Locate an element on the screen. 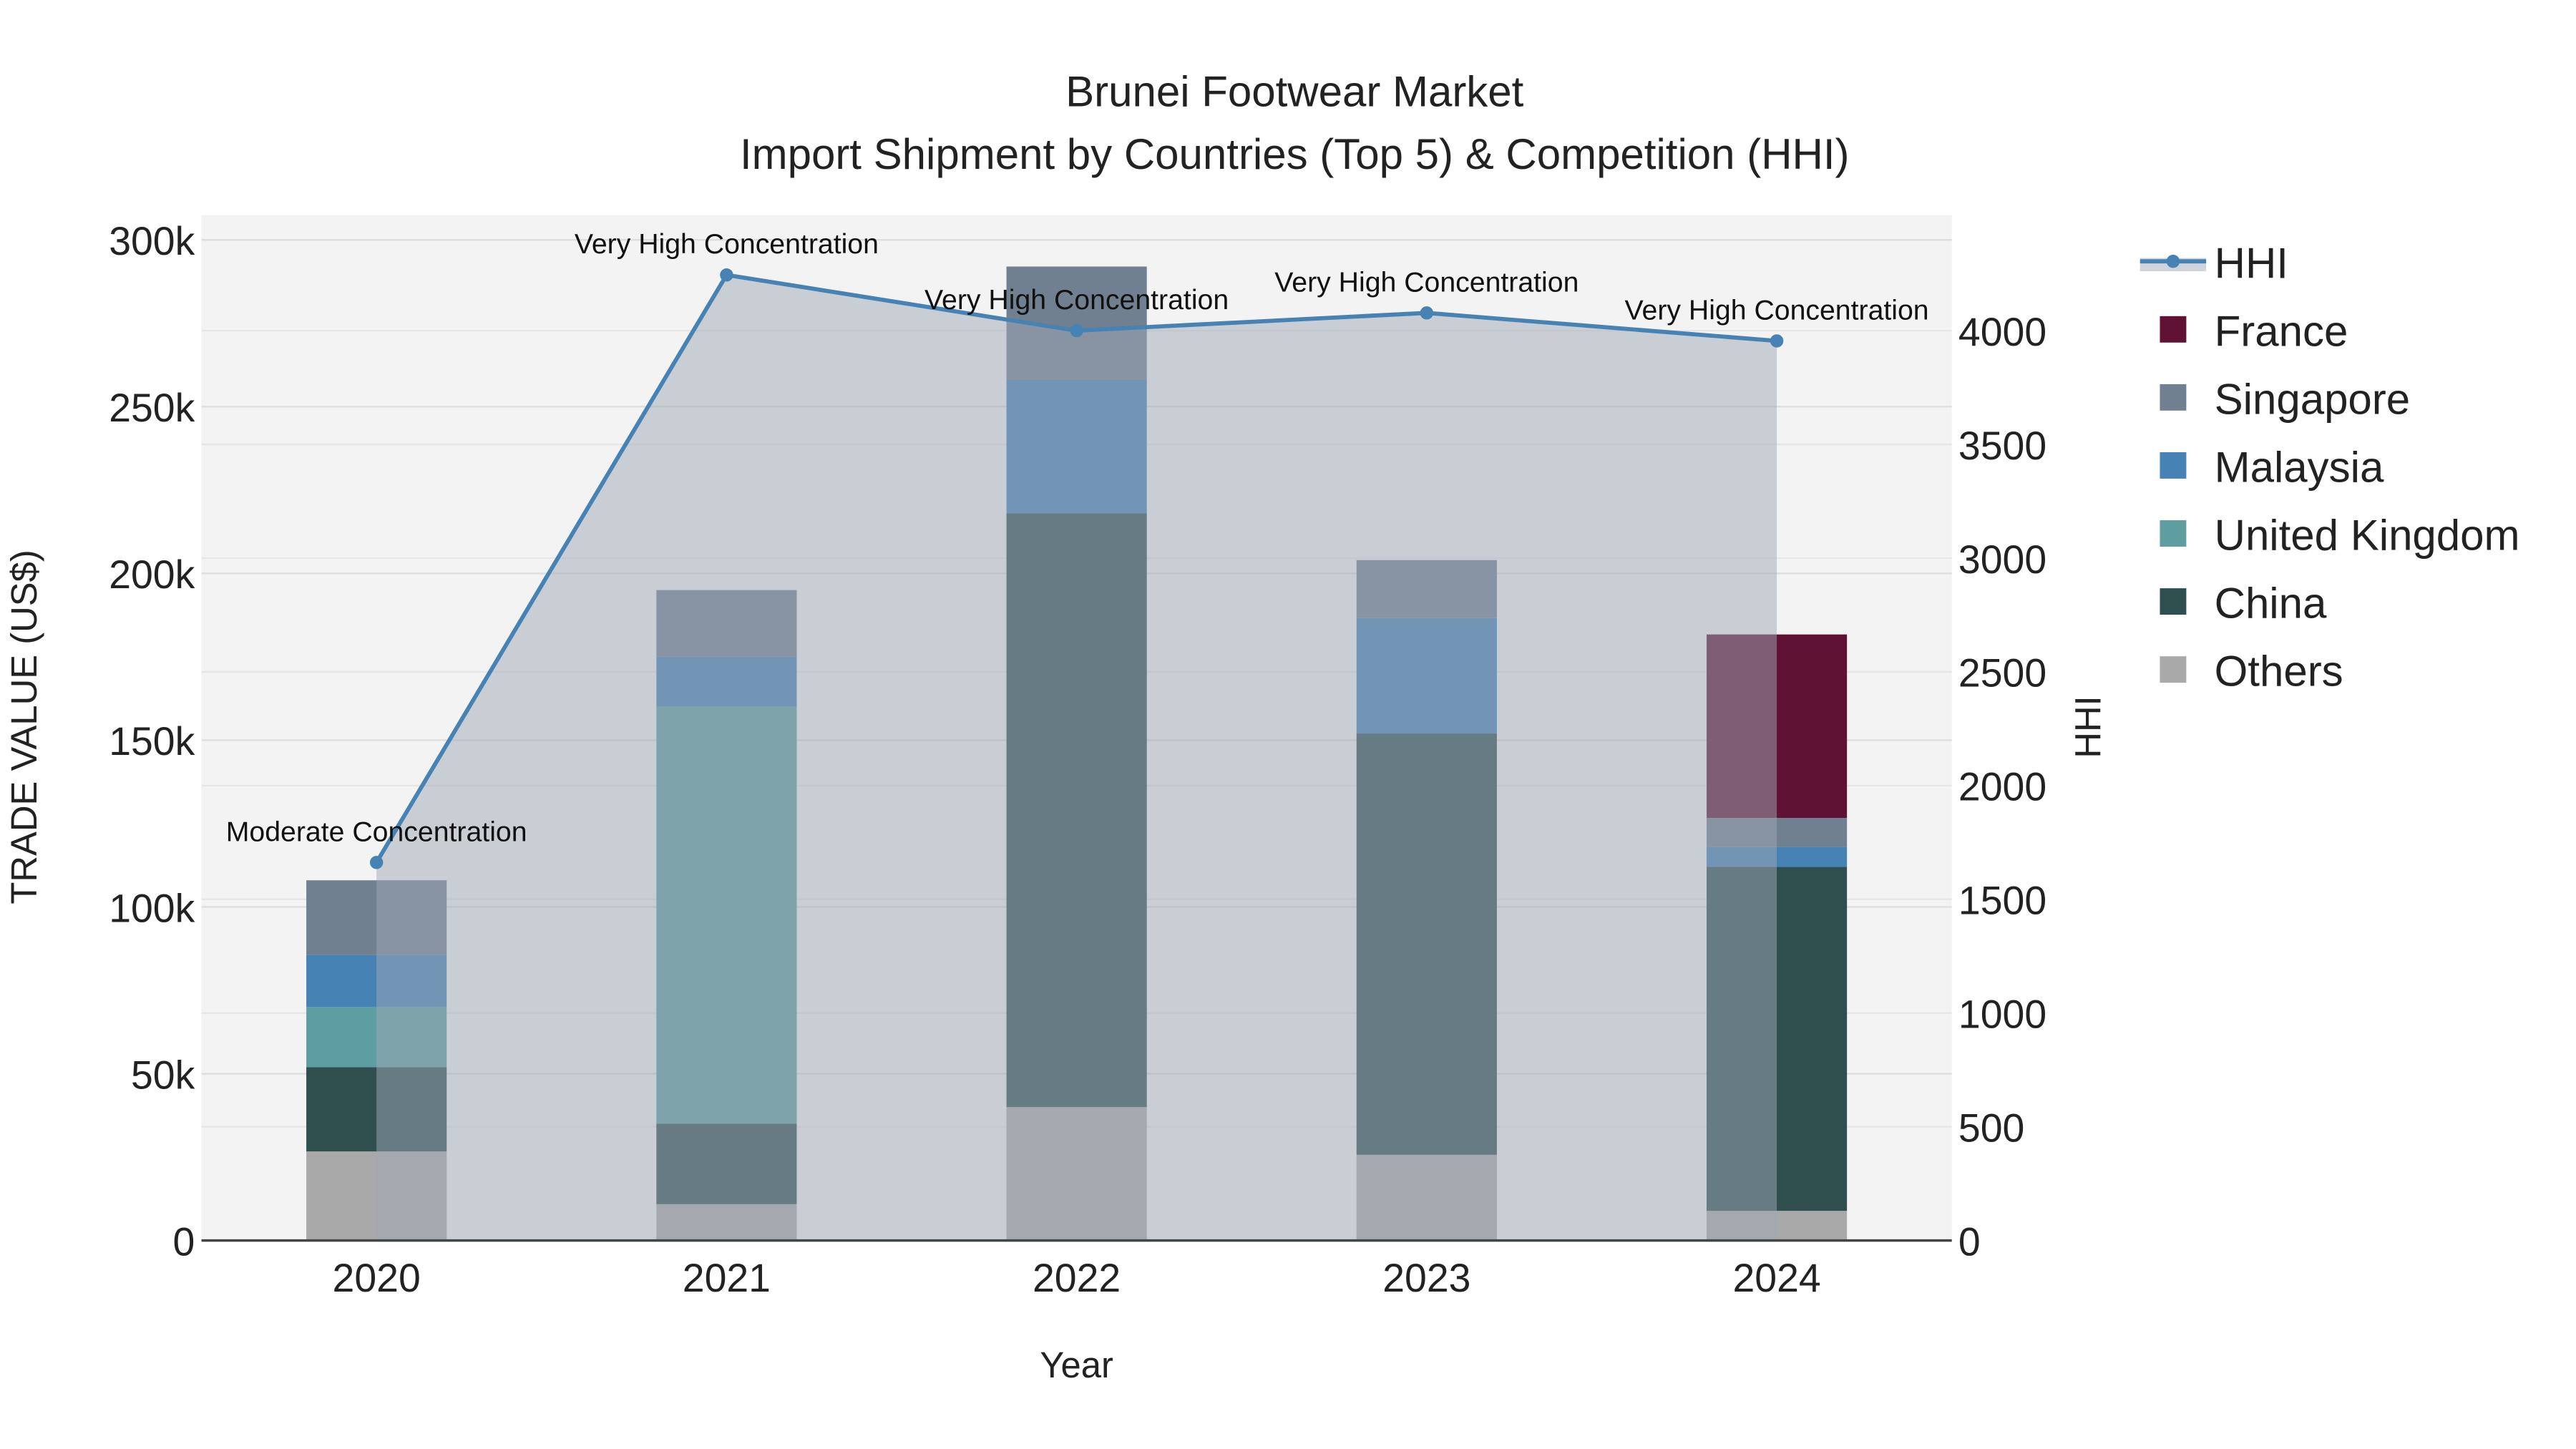 This screenshot has width=2576, height=1449. legend-item-france: France is located at coordinates (2254, 331).